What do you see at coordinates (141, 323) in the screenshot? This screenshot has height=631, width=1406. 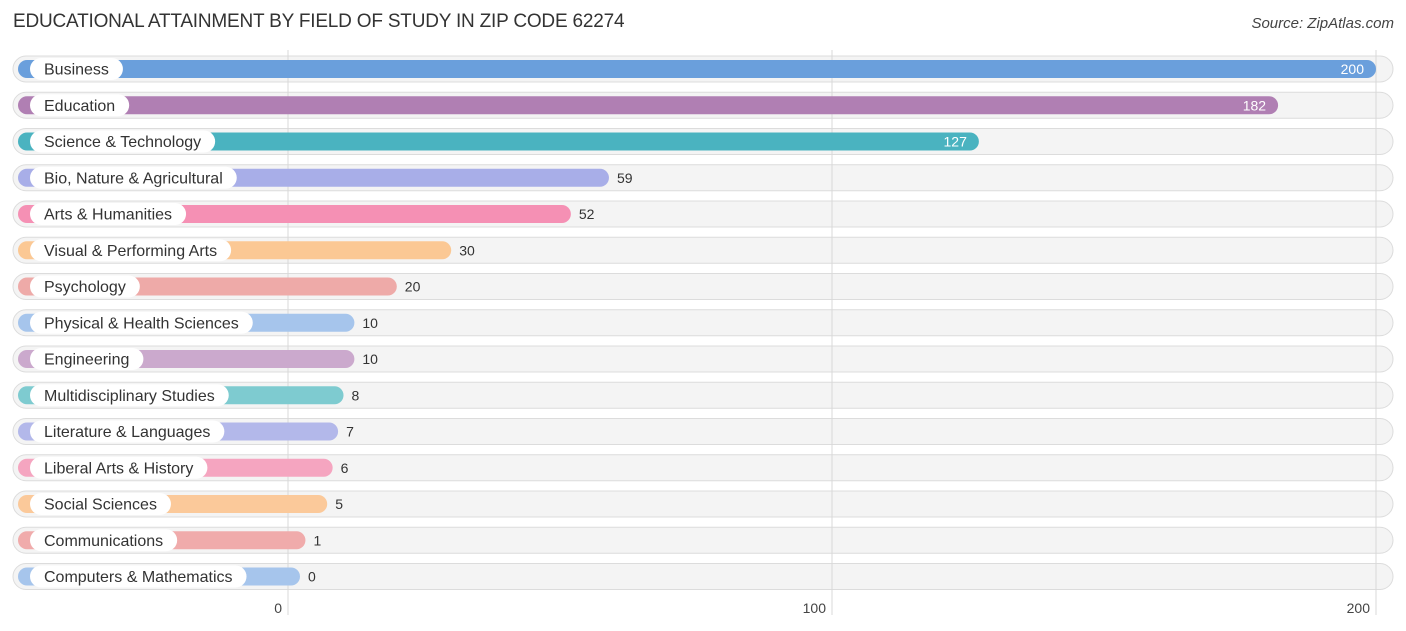 I see `category-label: Physical & Health Sciences` at bounding box center [141, 323].